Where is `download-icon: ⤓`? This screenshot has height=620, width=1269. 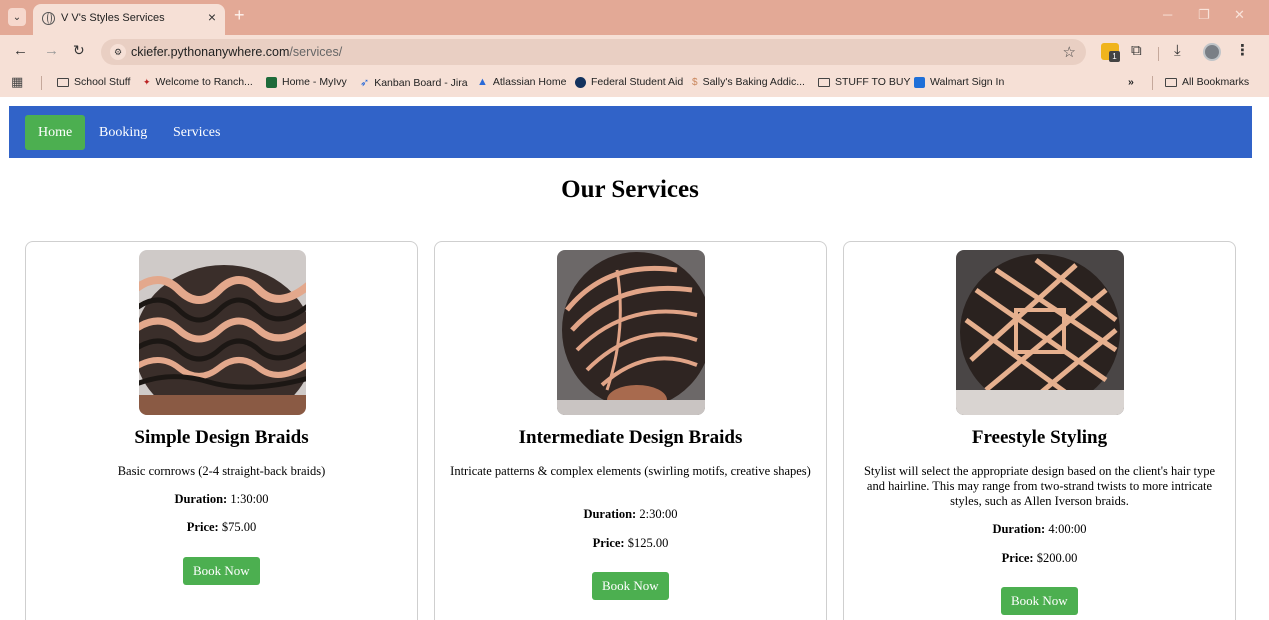 download-icon: ⤓ is located at coordinates (1177, 50).